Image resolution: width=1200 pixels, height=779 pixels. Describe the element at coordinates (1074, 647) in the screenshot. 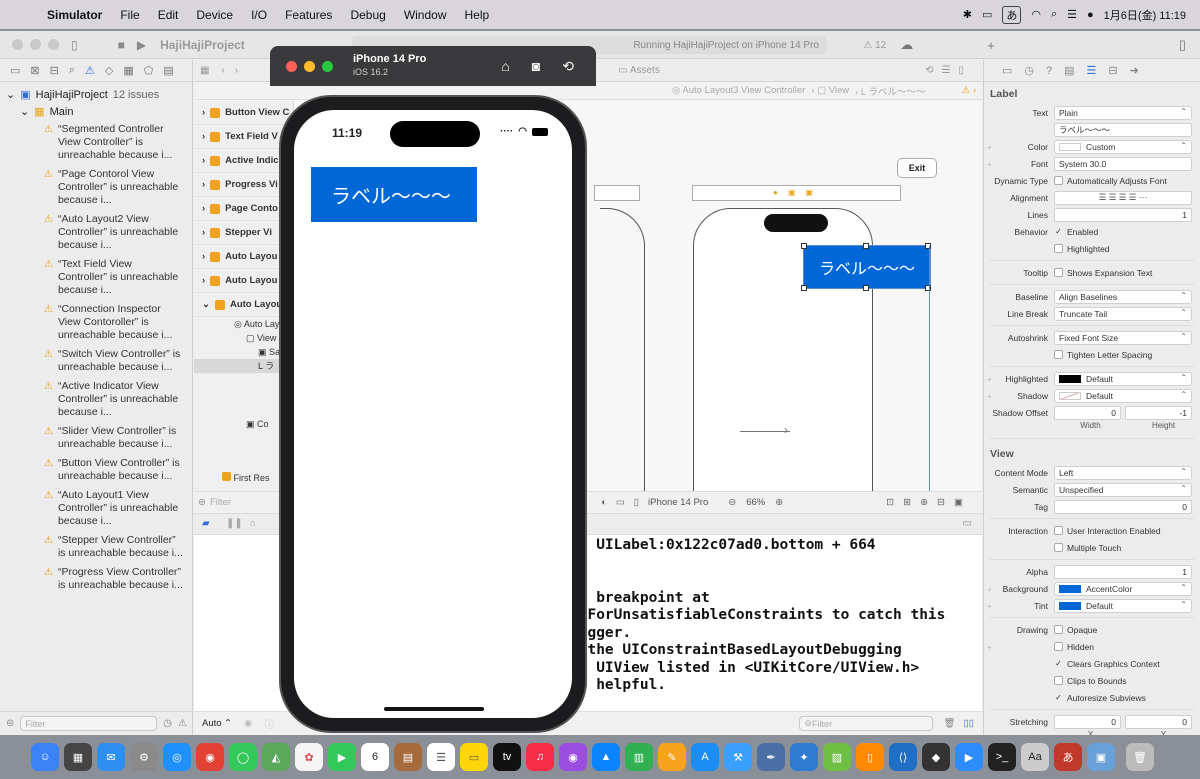

I see `hidden-checkbox: Hidden` at that location.